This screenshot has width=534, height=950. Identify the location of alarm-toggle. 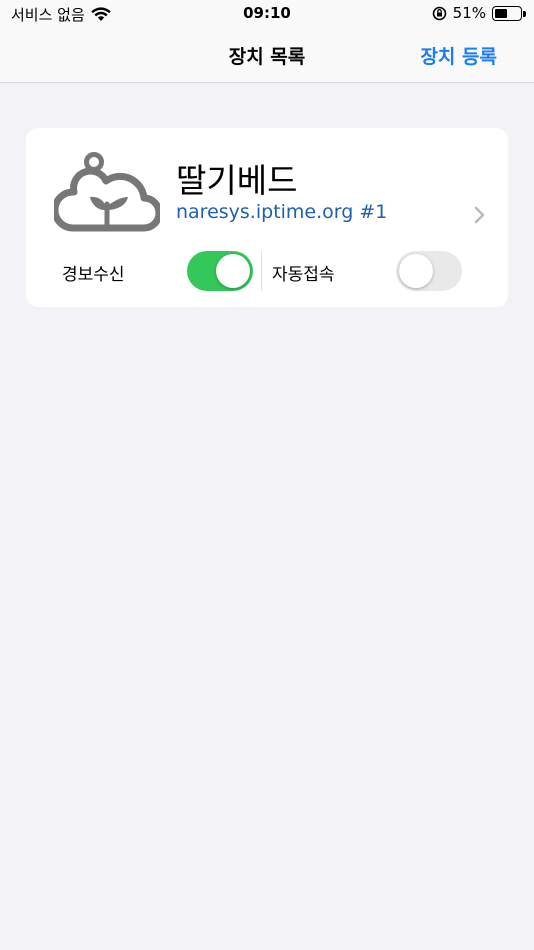
(220, 271).